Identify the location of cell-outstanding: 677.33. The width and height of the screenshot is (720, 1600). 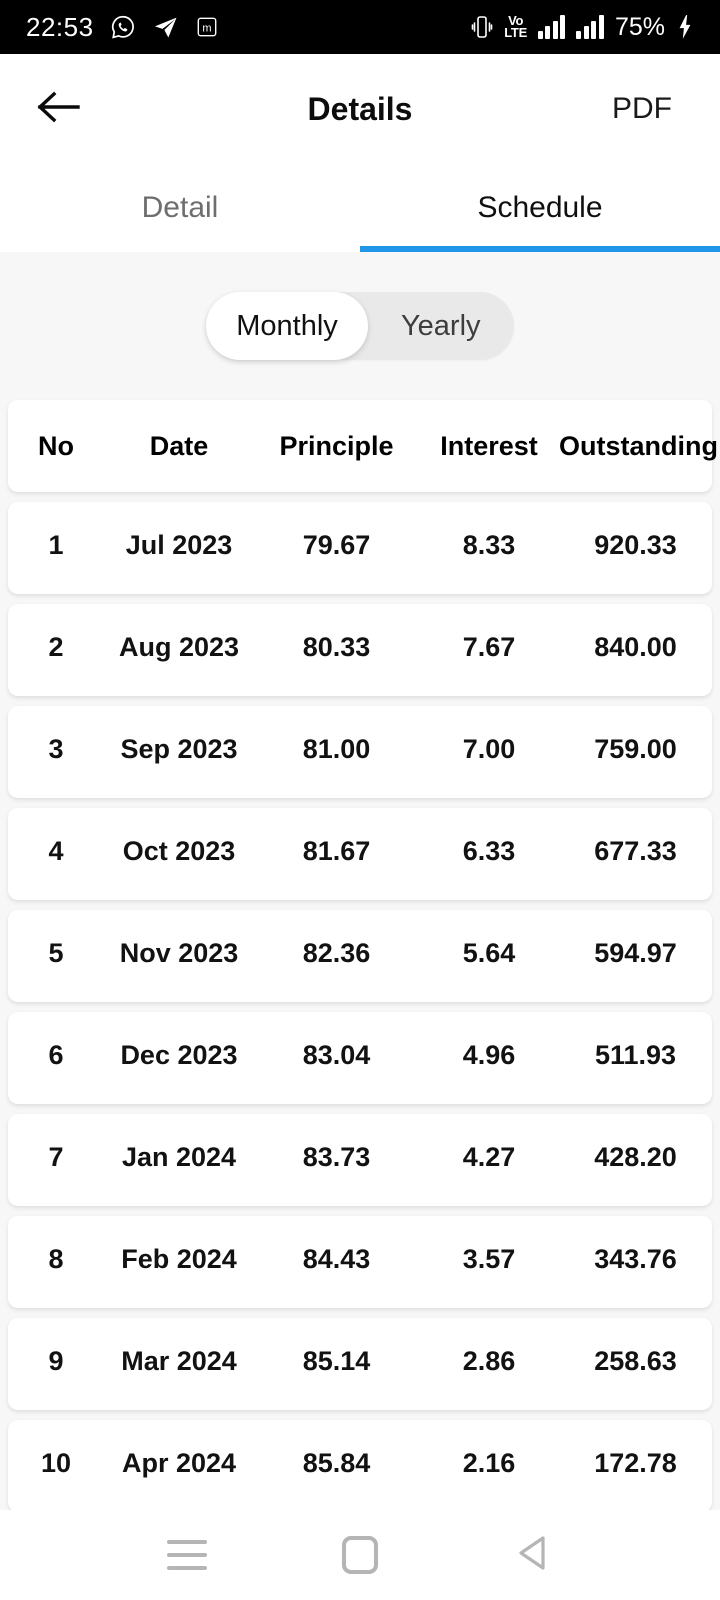
(635, 851).